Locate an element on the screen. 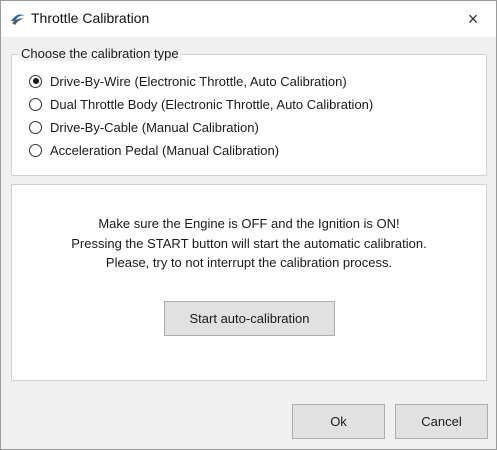 This screenshot has height=450, width=497. start-auto-calibration-button: Start auto-calibration is located at coordinates (249, 318).